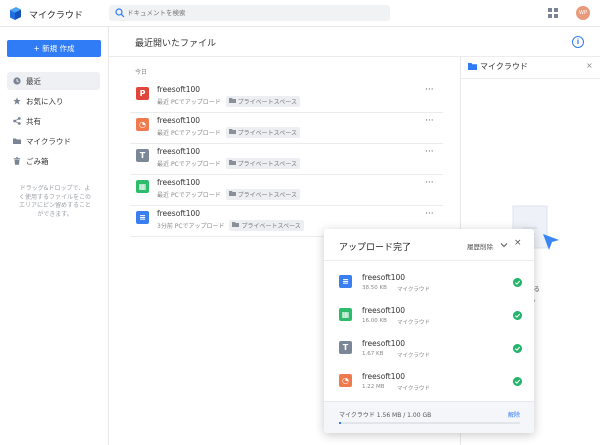 This screenshot has width=600, height=445. Describe the element at coordinates (429, 283) in the screenshot. I see `upload-item: ≡ freesoft100 38.50 KB マイクラウド` at that location.